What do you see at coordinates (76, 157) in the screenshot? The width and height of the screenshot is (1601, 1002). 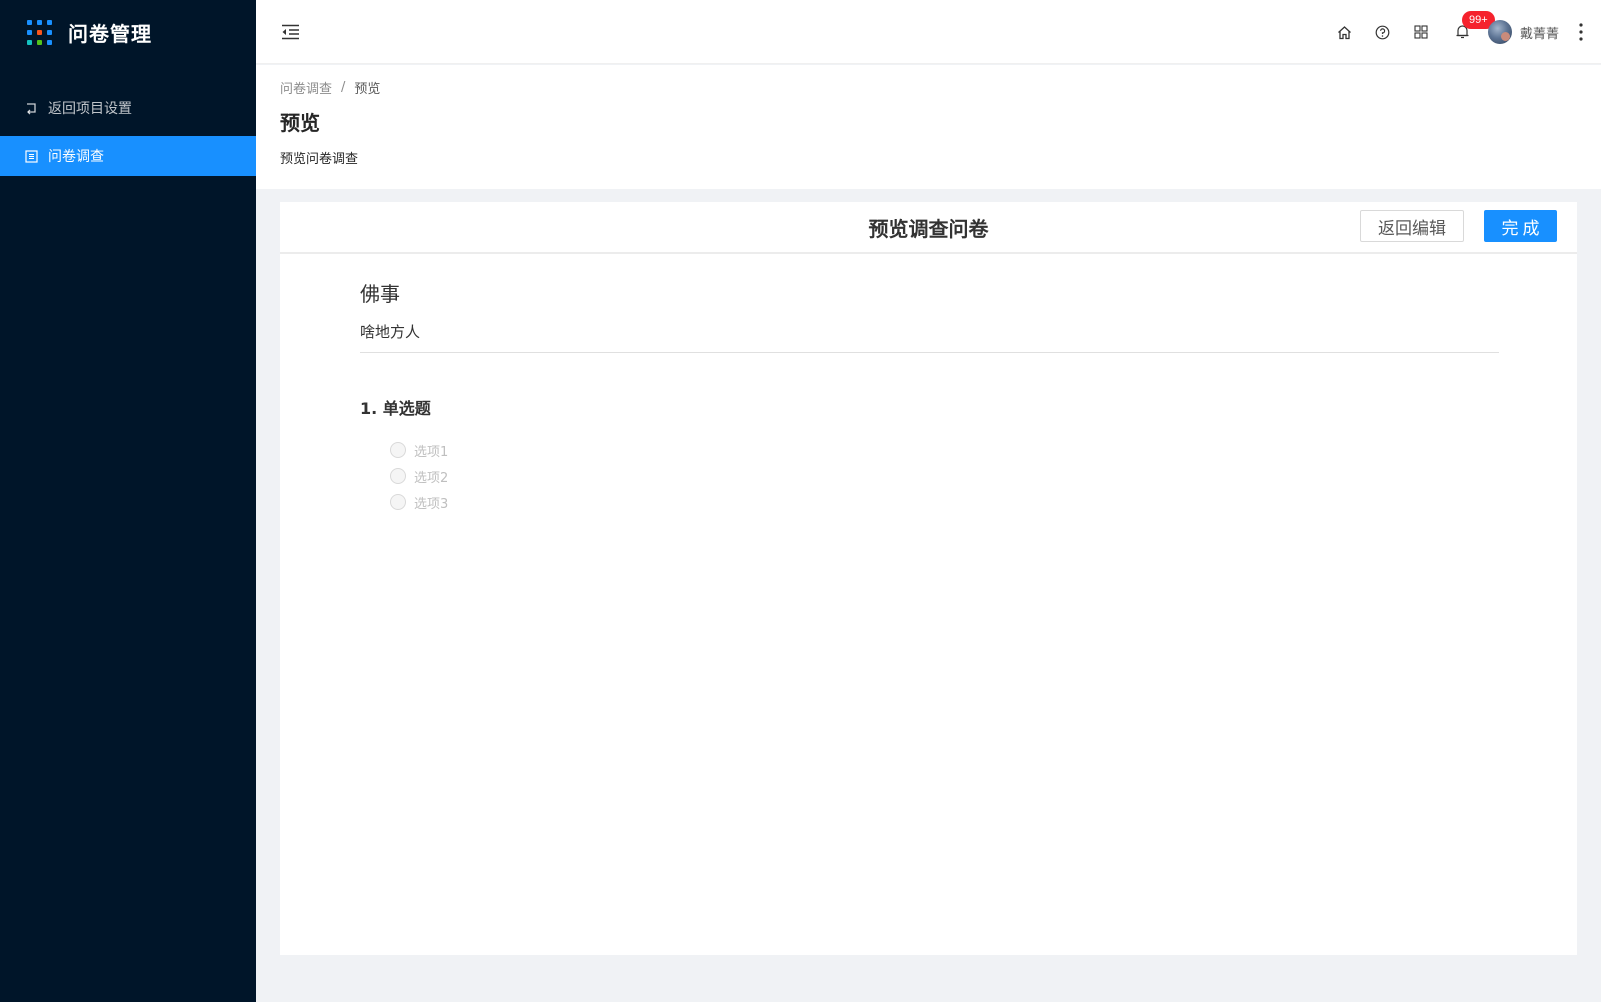 I see `sidebar-item-label: 问卷调查` at bounding box center [76, 157].